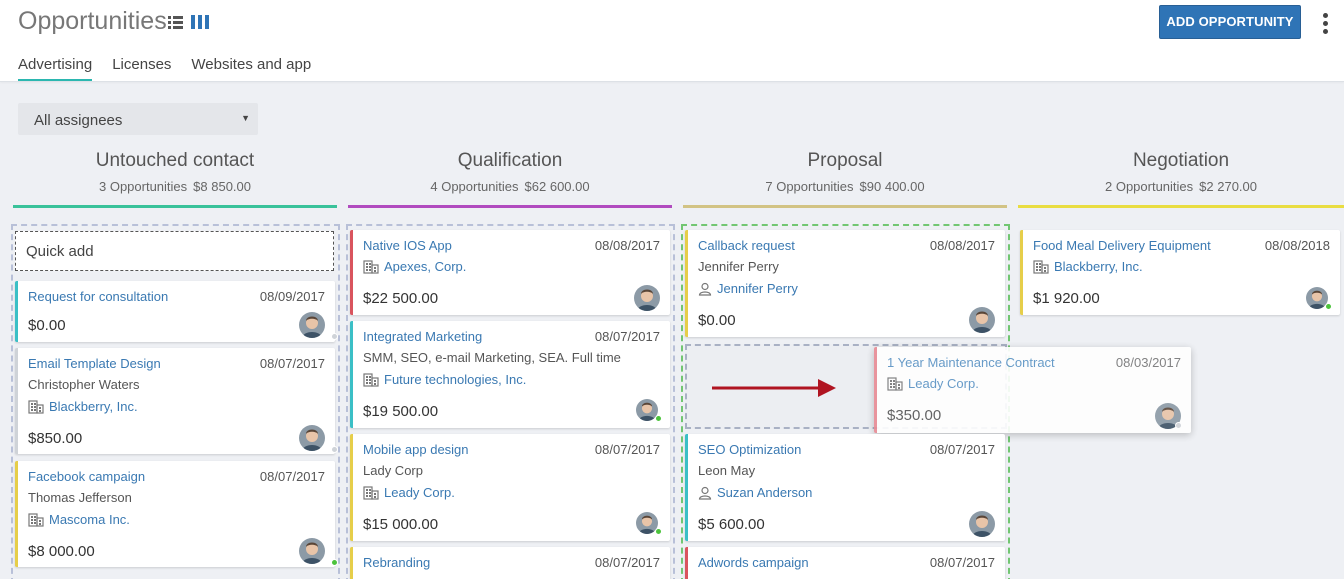 The image size is (1344, 579). I want to click on card-amount: $1 920.00, so click(1066, 298).